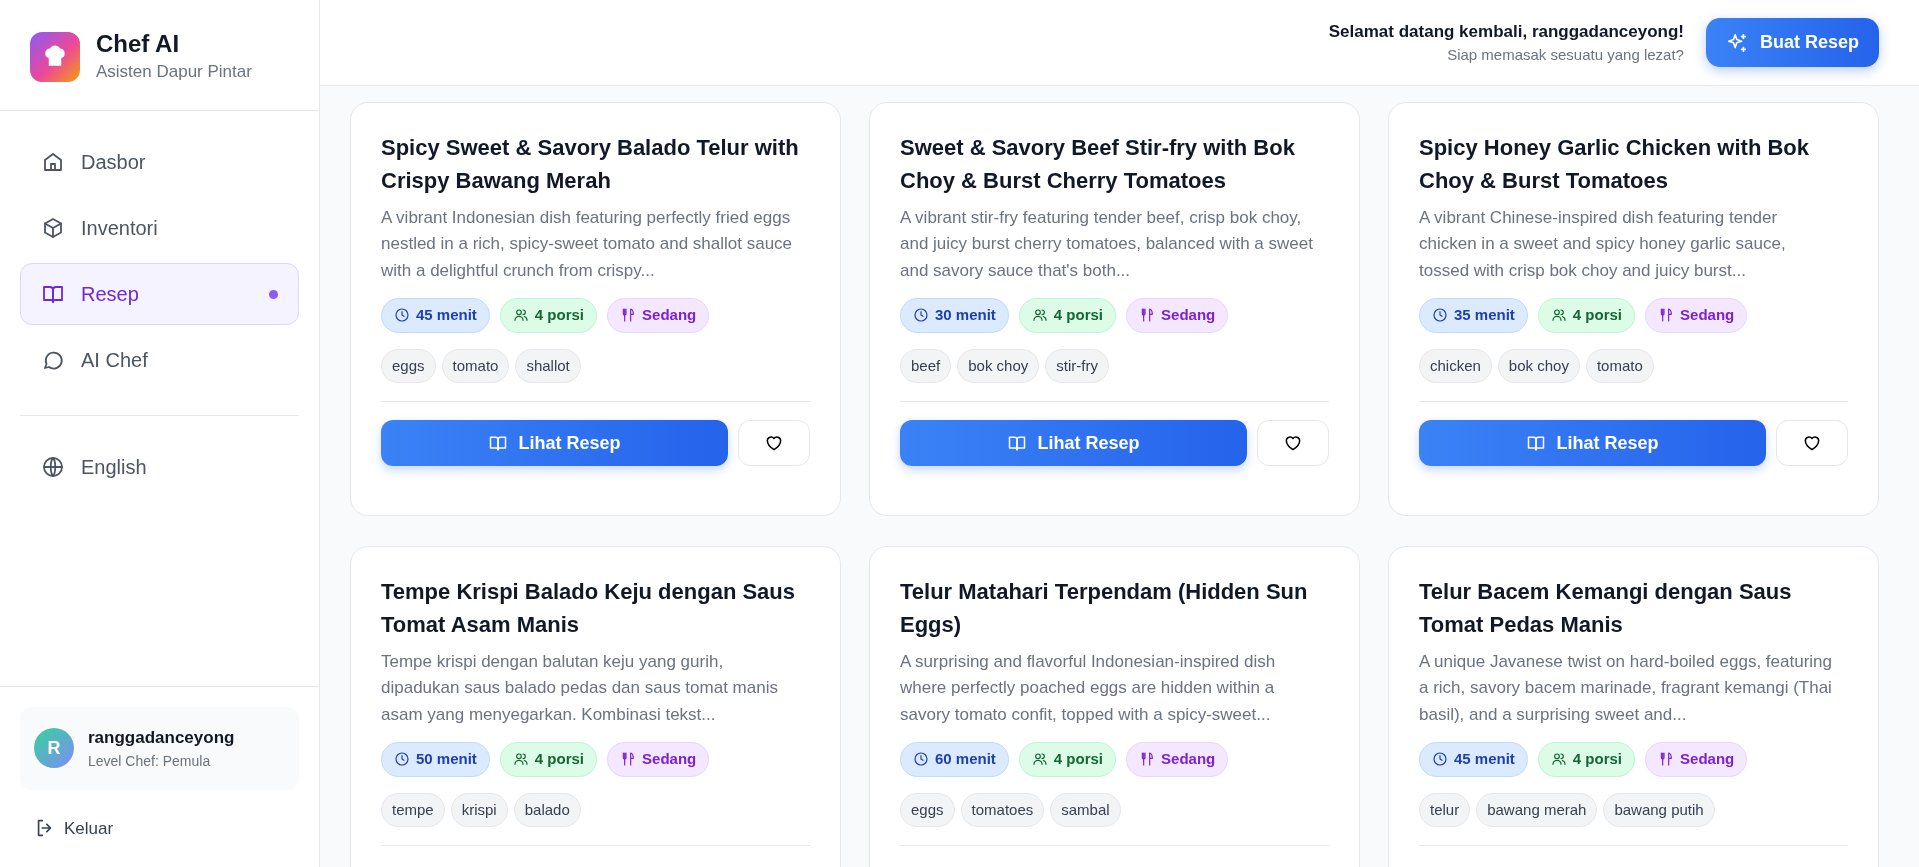 Image resolution: width=1919 pixels, height=867 pixels. Describe the element at coordinates (55, 57) in the screenshot. I see `logo-icon` at that location.